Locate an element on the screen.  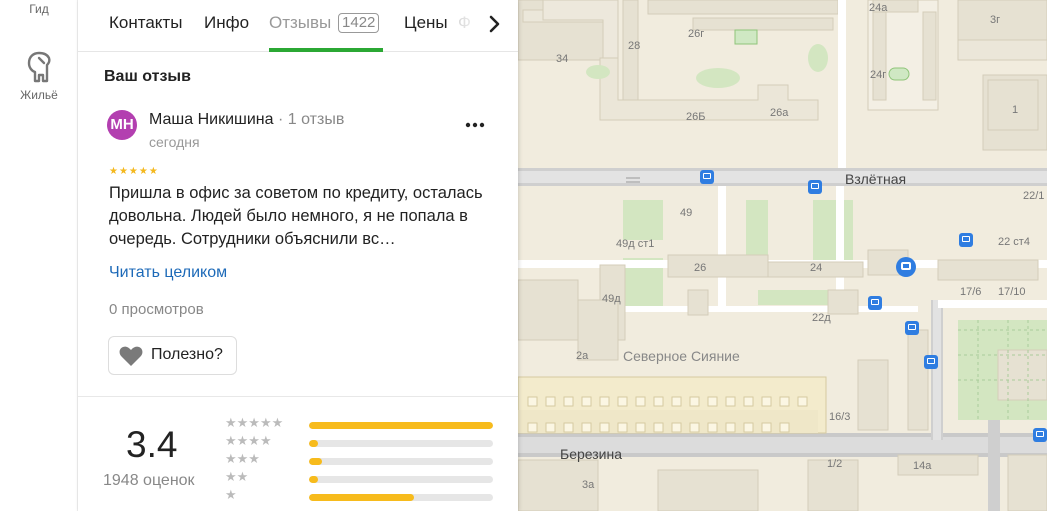
house-number-label: 22 ст4 is located at coordinates (1014, 242).